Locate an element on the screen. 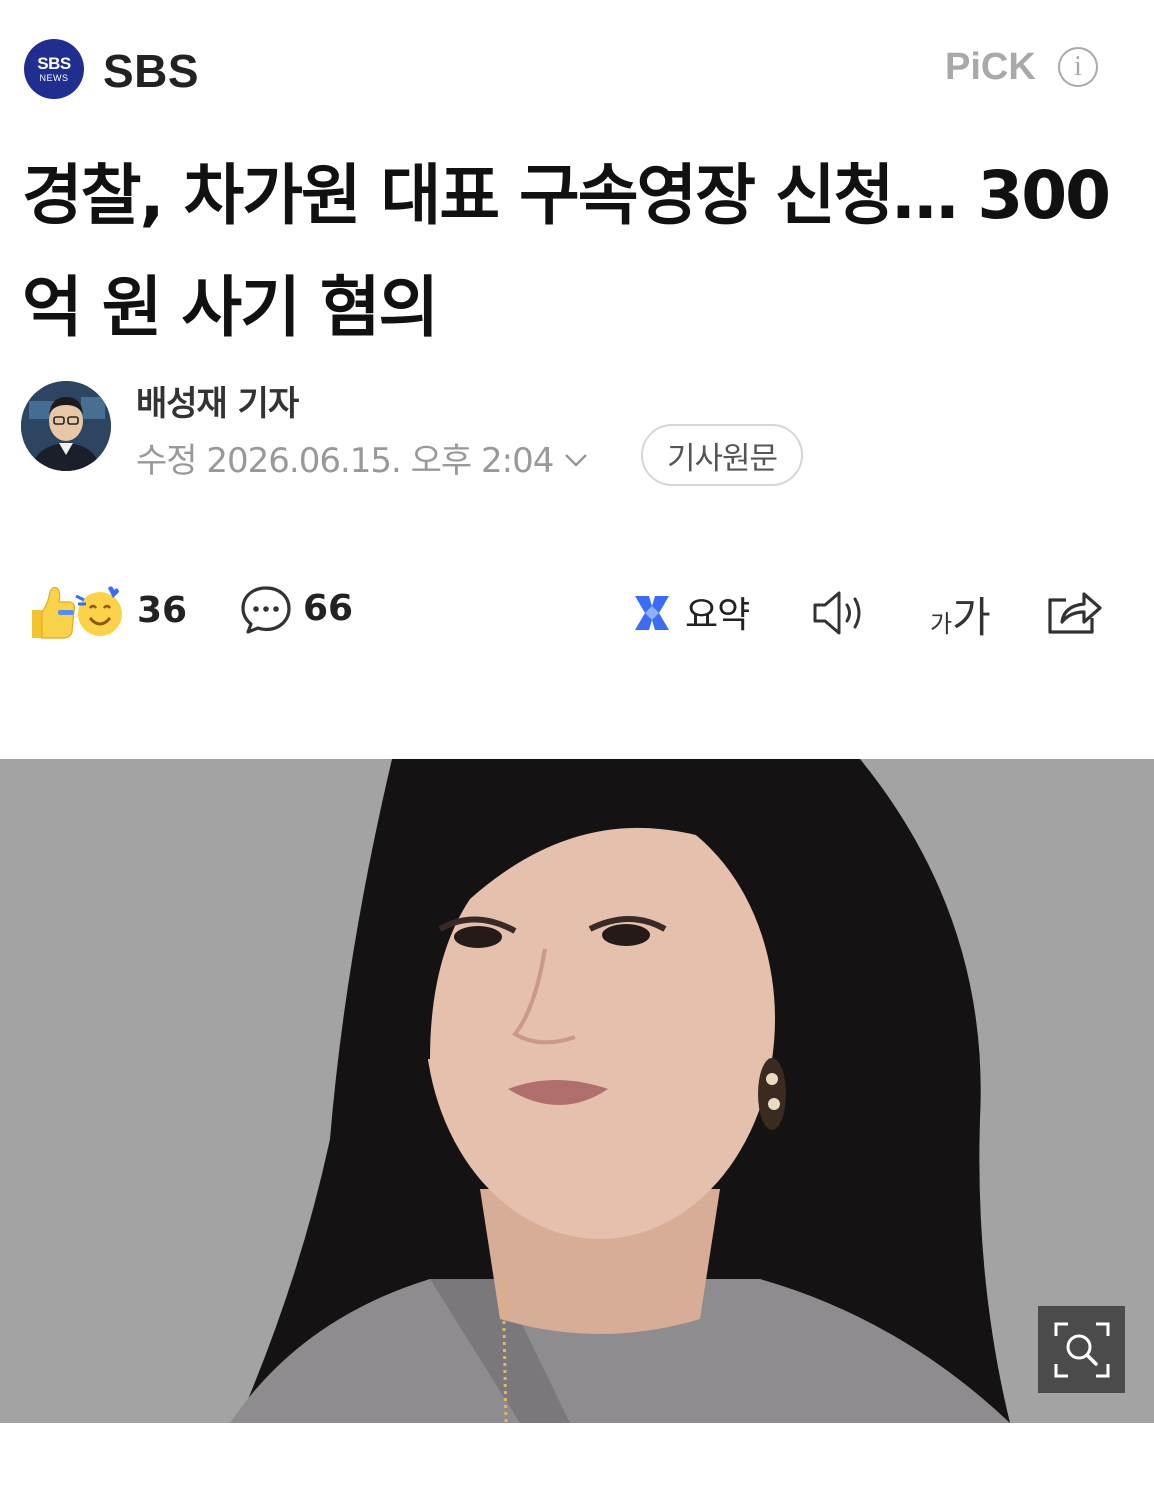 Image resolution: width=1154 pixels, height=1512 pixels. zoom-icon is located at coordinates (1081, 1349).